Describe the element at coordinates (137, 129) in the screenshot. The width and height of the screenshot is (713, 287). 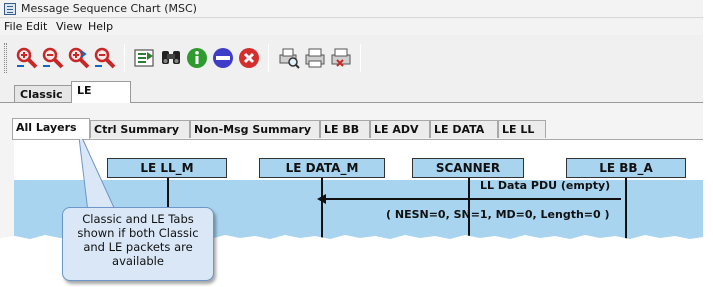
I see `tab-ctrl-summary-label: Ctrl Summary` at that location.